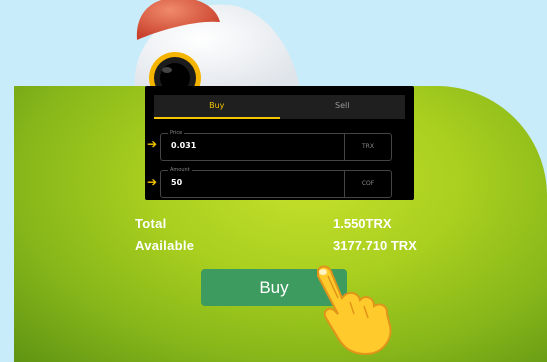 Image resolution: width=547 pixels, height=362 pixels. I want to click on tab-buy: Buy, so click(217, 107).